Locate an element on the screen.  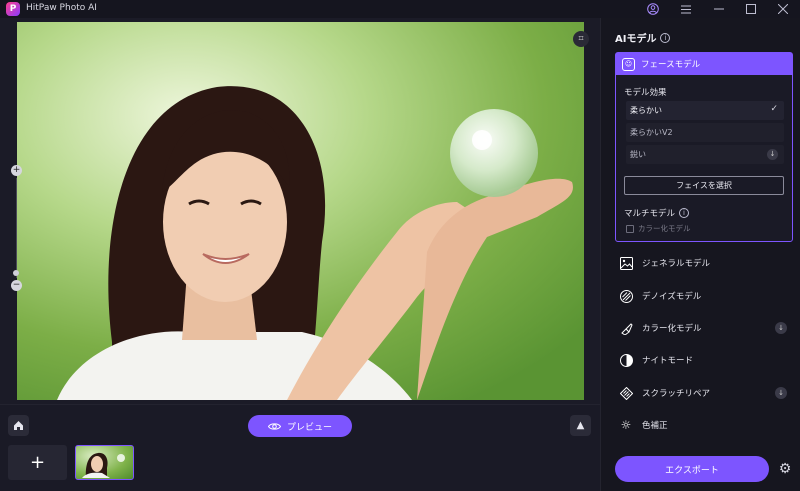
add-image-button: + is located at coordinates (37, 462).